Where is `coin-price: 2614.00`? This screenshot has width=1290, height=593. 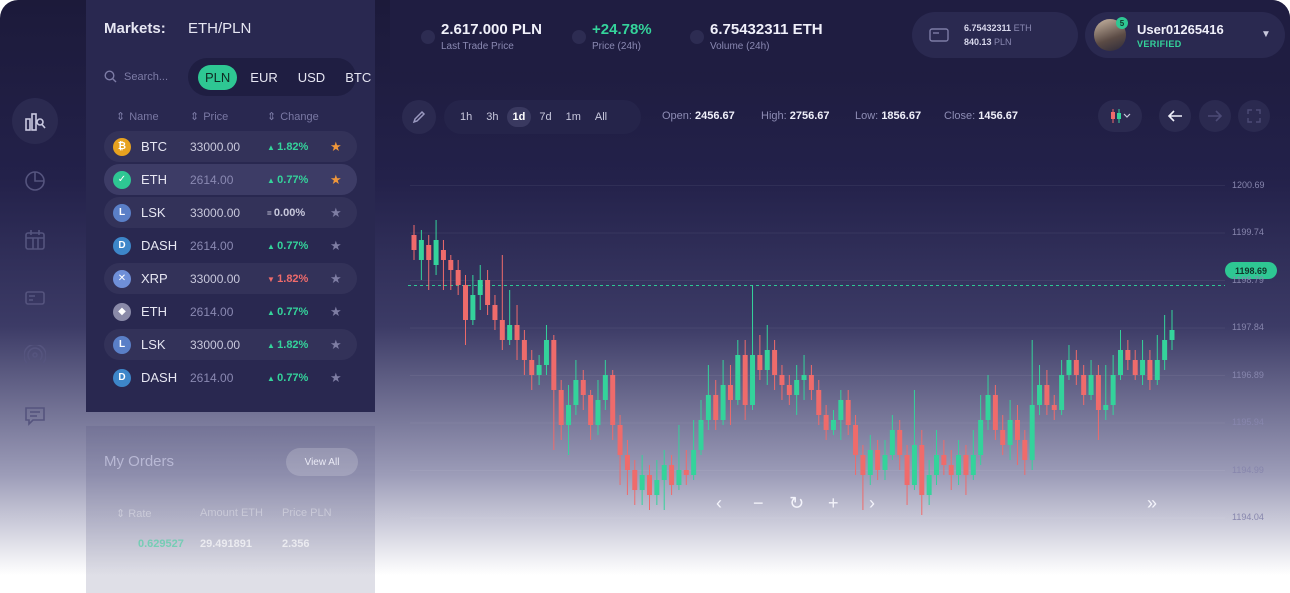 coin-price: 2614.00 is located at coordinates (212, 179).